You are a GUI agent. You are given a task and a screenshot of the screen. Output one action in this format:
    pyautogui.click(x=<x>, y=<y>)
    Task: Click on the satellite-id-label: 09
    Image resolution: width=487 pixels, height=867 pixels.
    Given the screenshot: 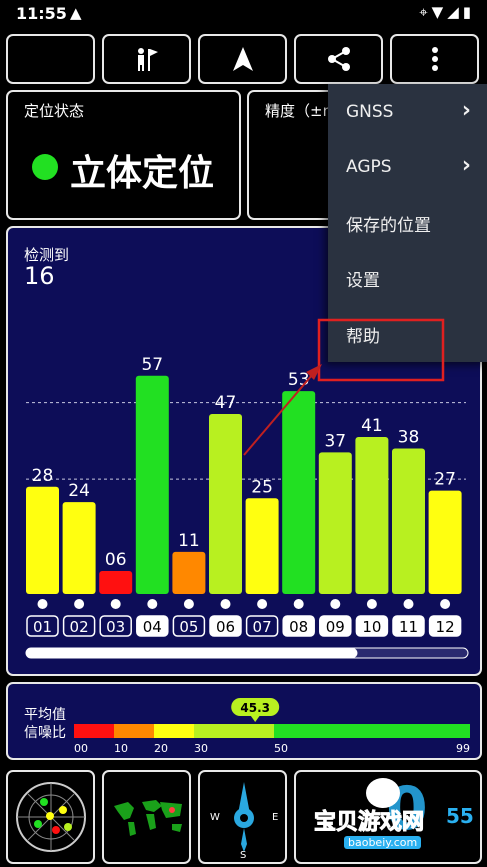 What is the action you would take?
    pyautogui.click(x=335, y=627)
    